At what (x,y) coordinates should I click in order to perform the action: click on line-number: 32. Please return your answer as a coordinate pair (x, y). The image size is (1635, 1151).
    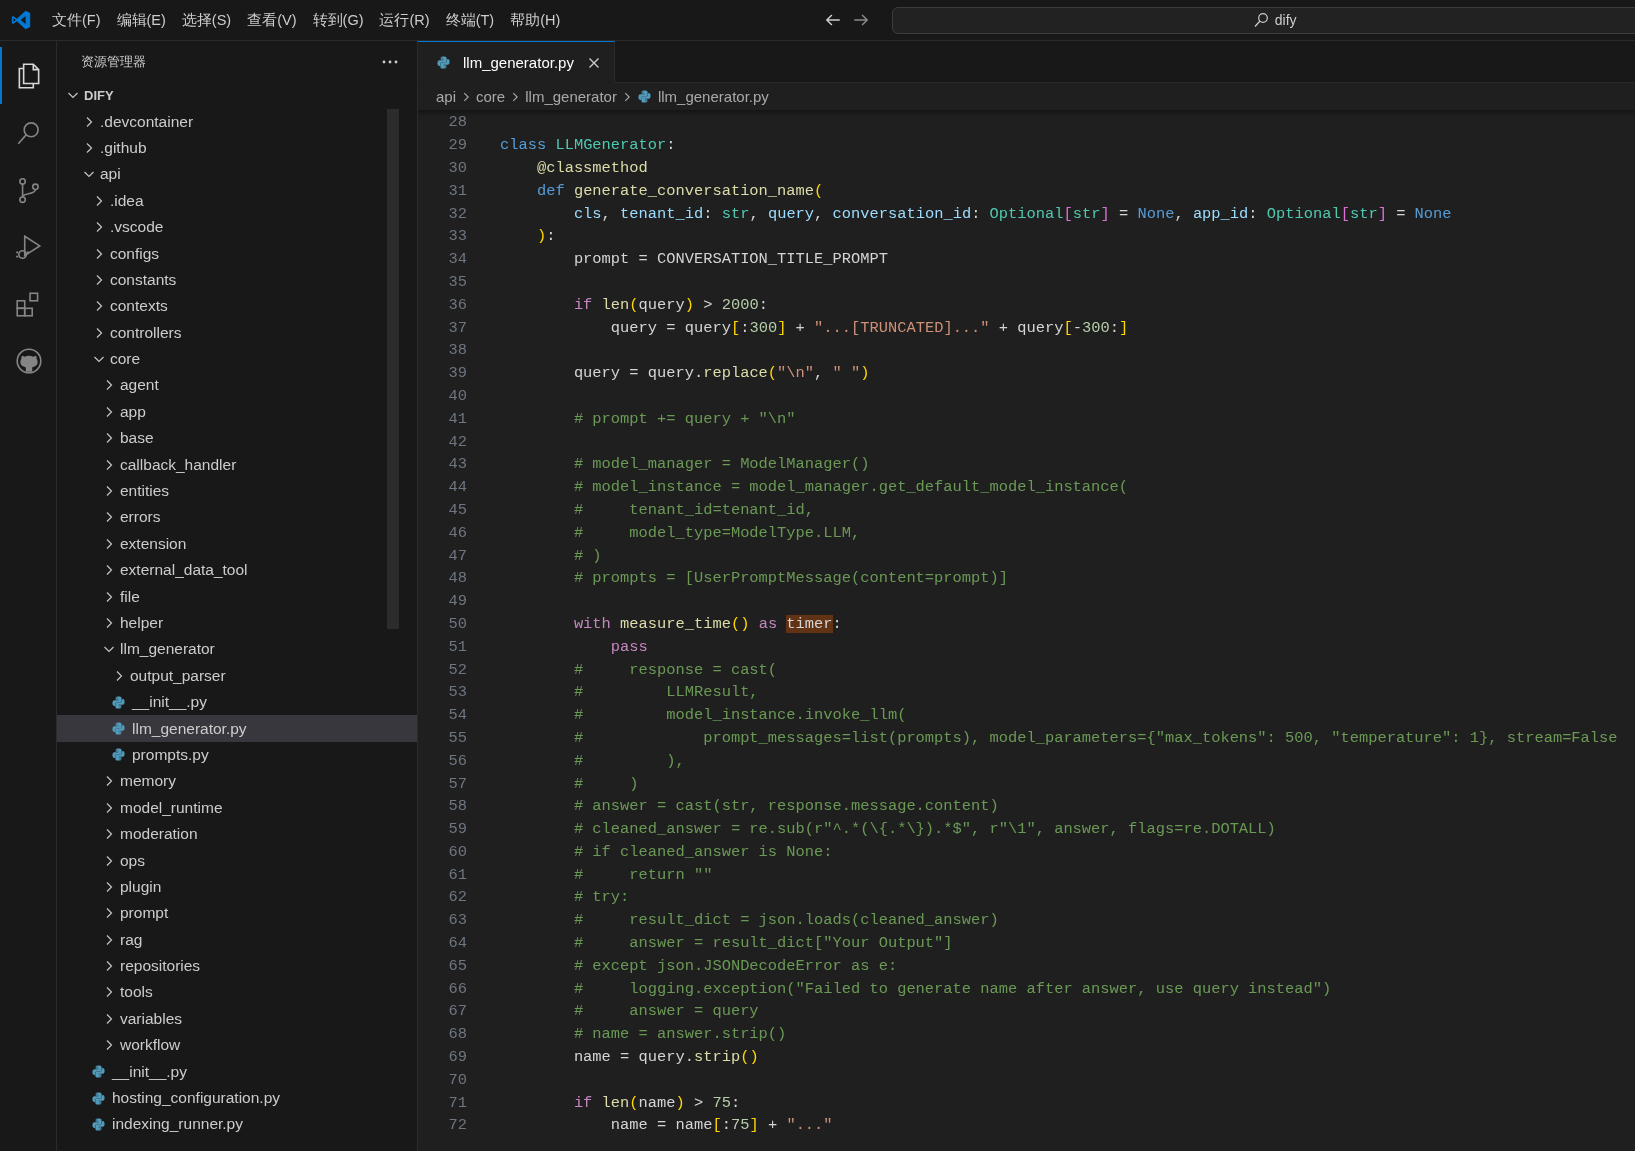
    Looking at the image, I should click on (457, 213).